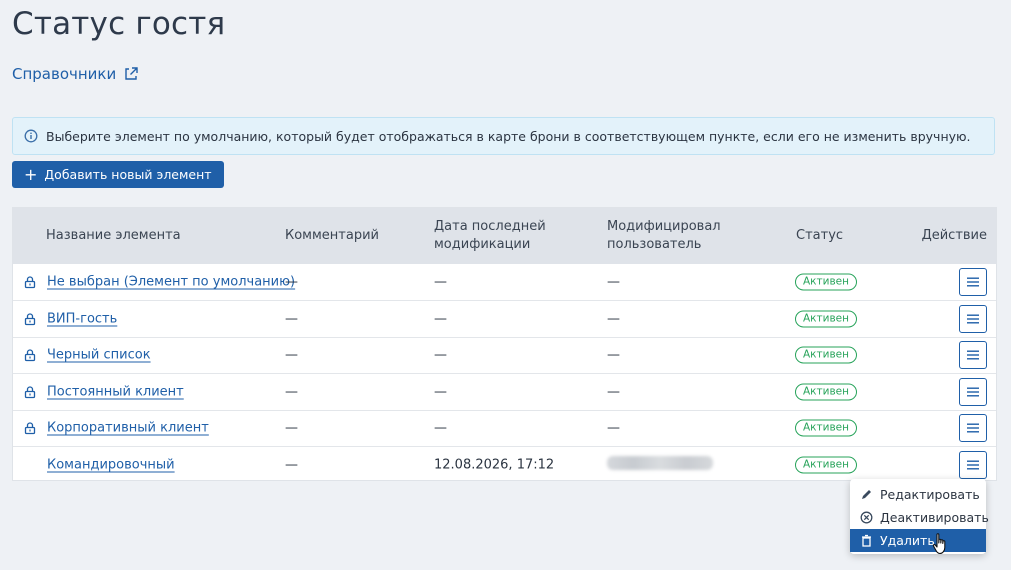 Image resolution: width=1011 pixels, height=570 pixels. Describe the element at coordinates (490, 236) in the screenshot. I see `header-date: Дата последней модификации` at that location.